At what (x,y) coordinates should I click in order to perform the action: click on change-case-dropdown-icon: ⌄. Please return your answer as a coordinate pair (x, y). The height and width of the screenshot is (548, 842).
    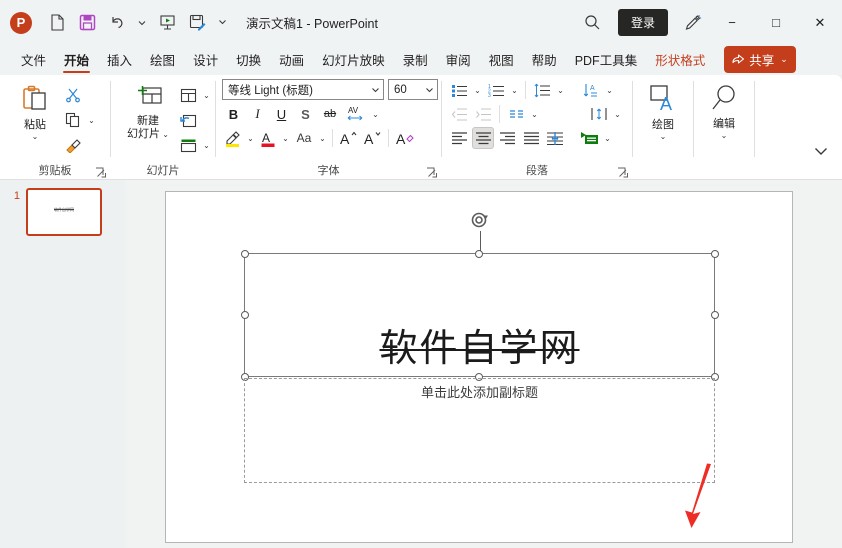
    Looking at the image, I should click on (322, 138).